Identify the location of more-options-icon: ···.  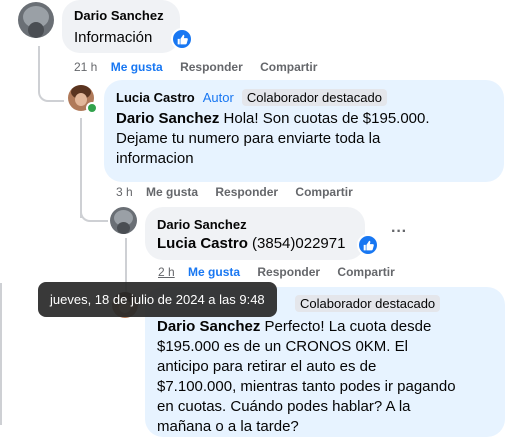
(399, 232).